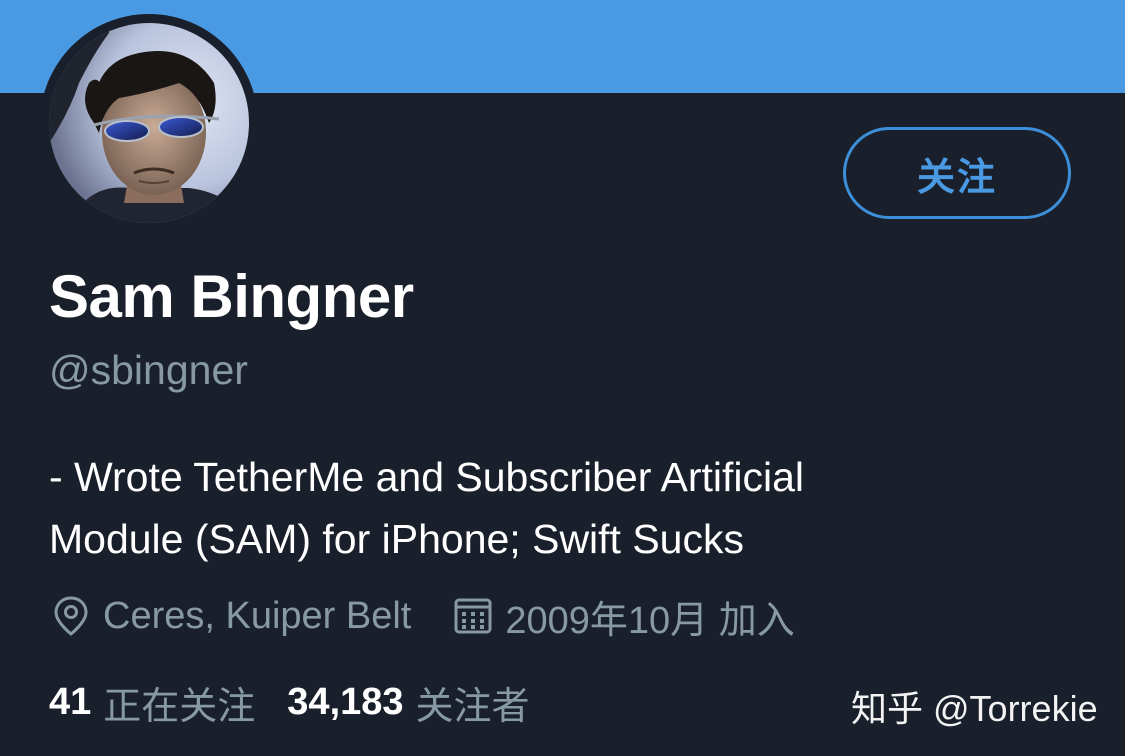 This screenshot has height=756, width=1125. I want to click on following-label: 正在关注, so click(179, 702).